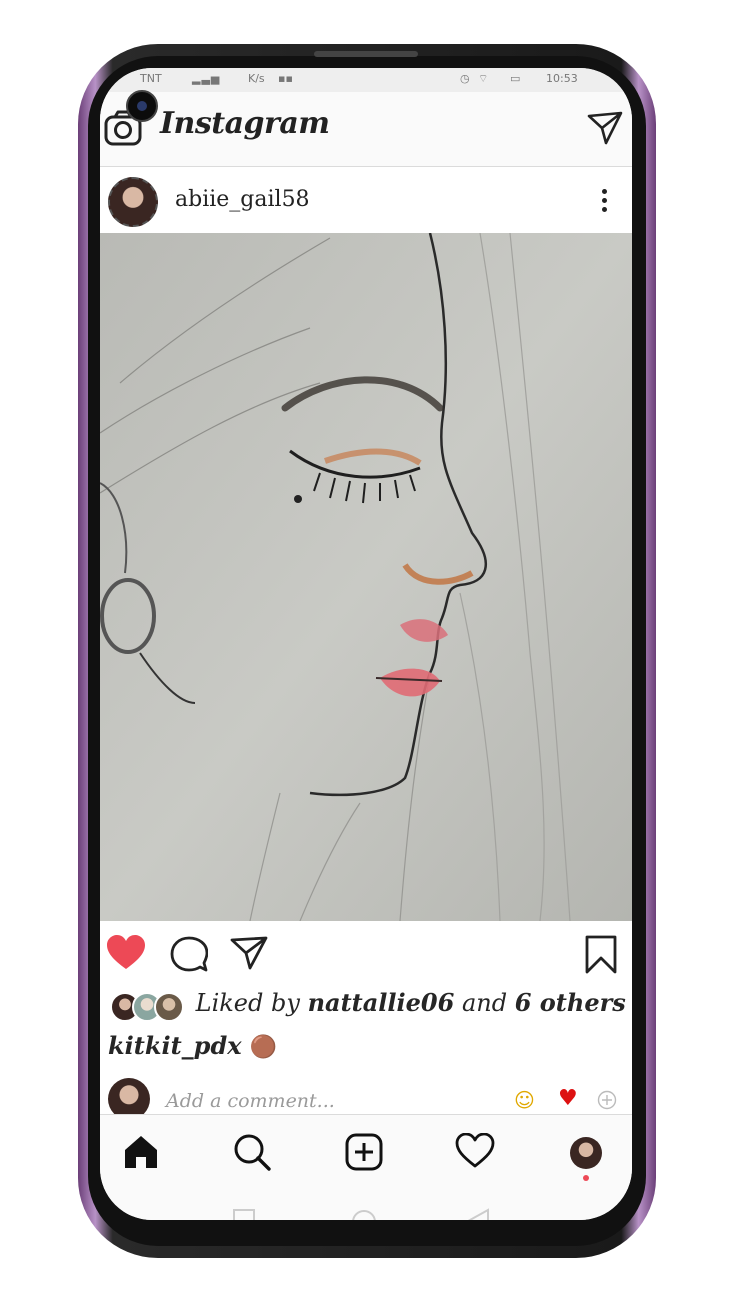  Describe the element at coordinates (263, 1047) in the screenshot. I see `caption-emoji: 🟤` at that location.